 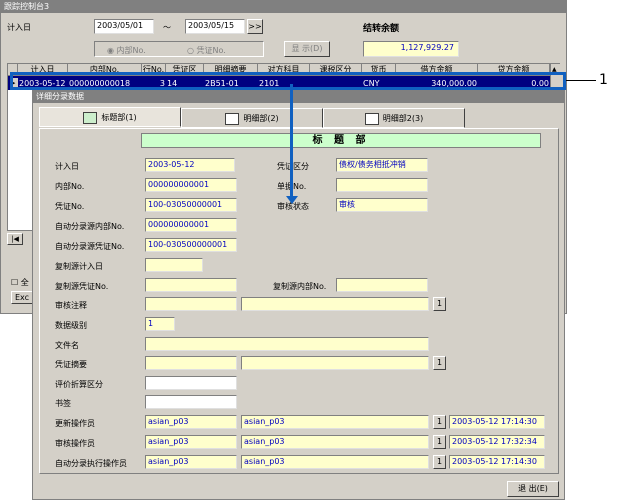 What do you see at coordinates (67, 345) in the screenshot?
I see `file-name-label: 文件名` at bounding box center [67, 345].